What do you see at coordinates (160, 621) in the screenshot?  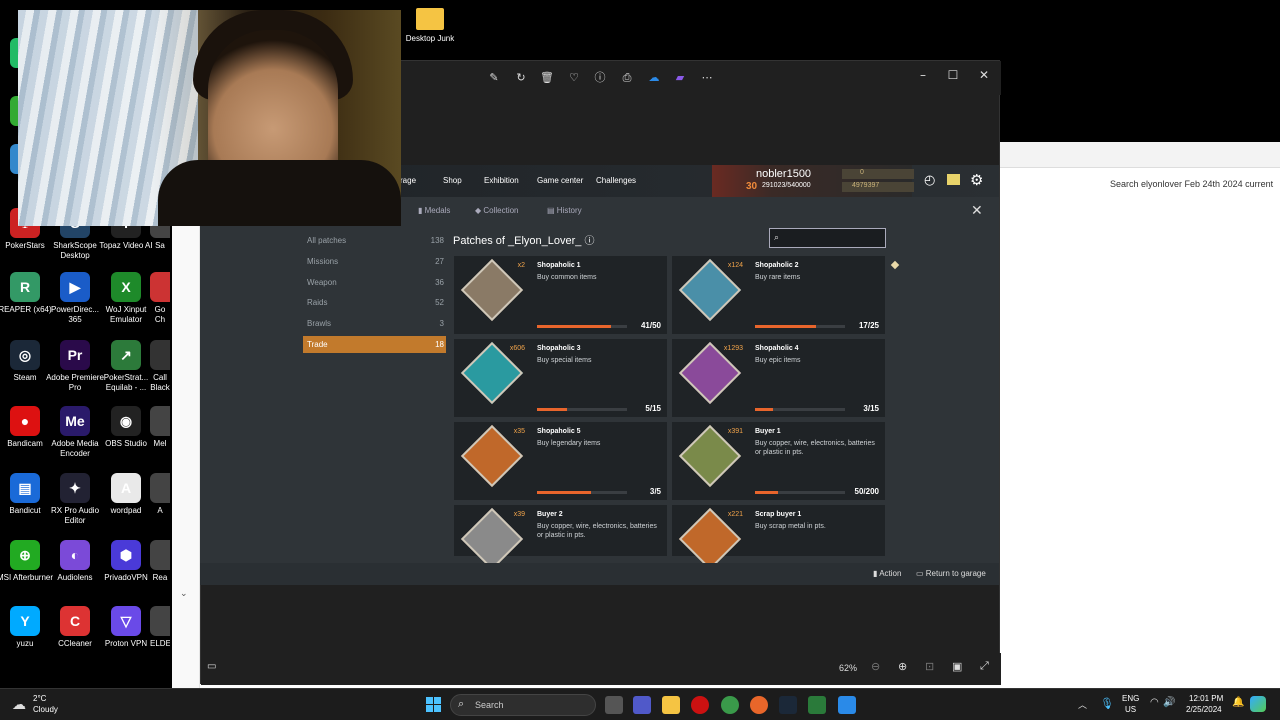 I see `app-icon` at bounding box center [160, 621].